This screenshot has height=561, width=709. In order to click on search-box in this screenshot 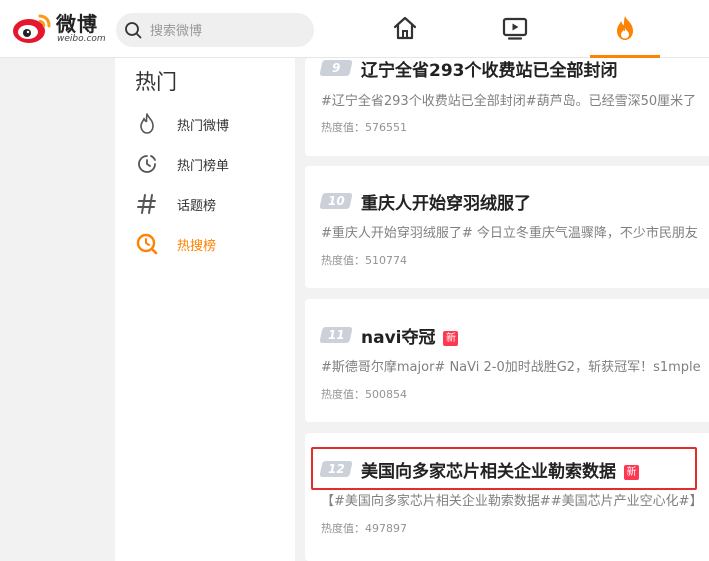, I will do `click(215, 30)`.